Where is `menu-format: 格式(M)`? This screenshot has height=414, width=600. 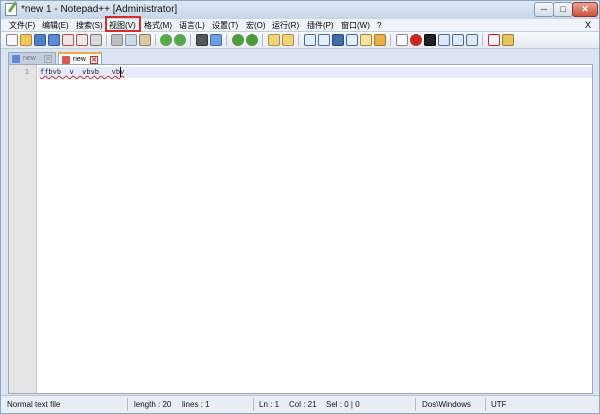 menu-format: 格式(M) is located at coordinates (158, 25).